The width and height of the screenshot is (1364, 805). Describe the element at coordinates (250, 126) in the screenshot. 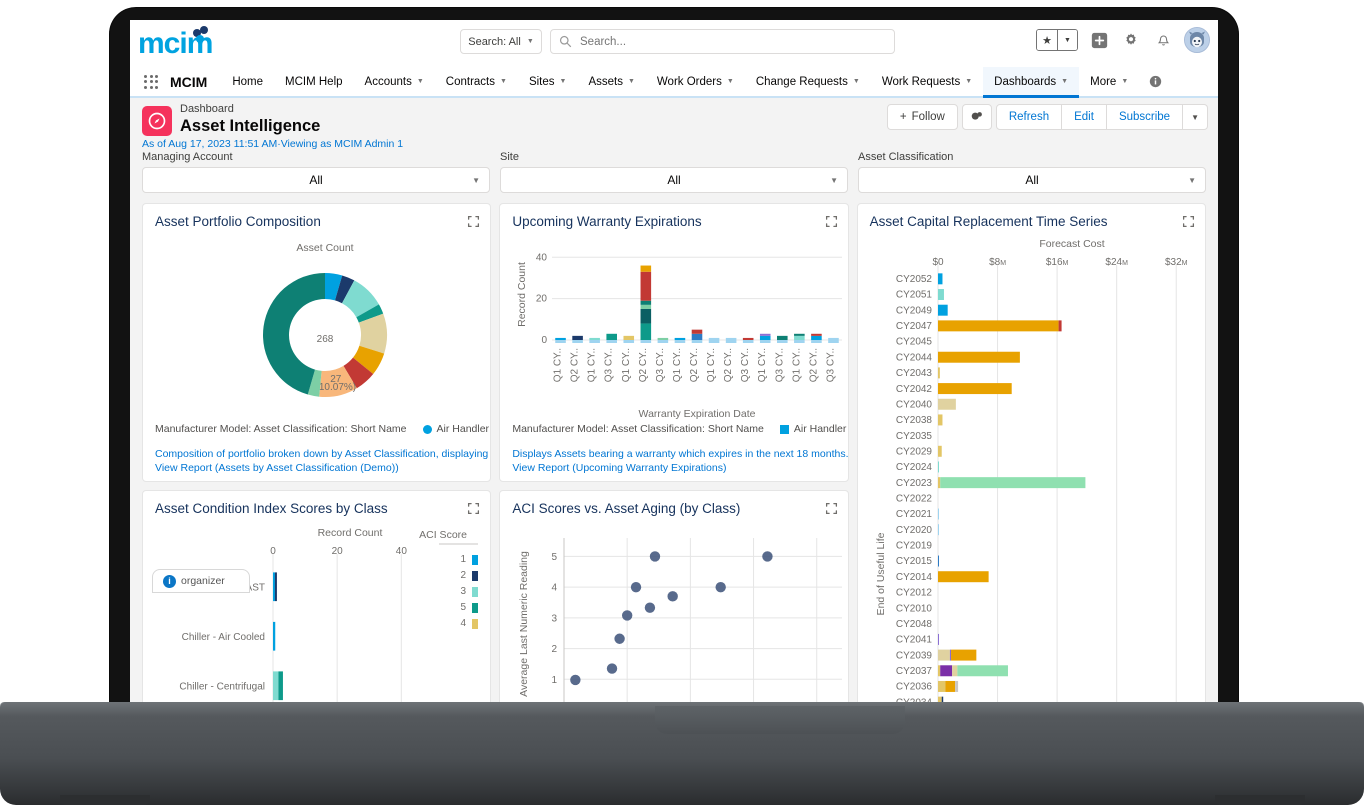

I see `page-title: Asset Intelligence` at that location.